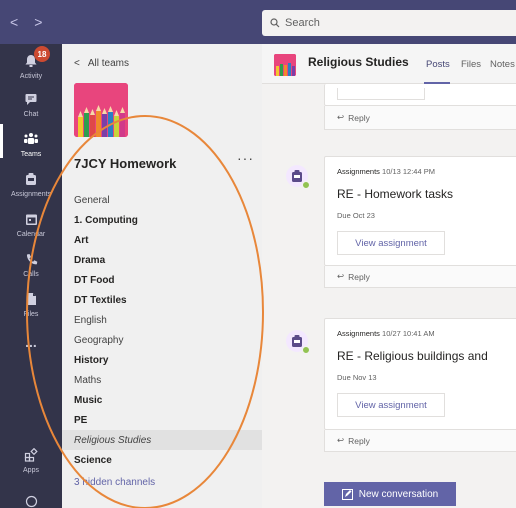 The height and width of the screenshot is (508, 516). Describe the element at coordinates (162, 380) in the screenshot. I see `channel-item-maths: Maths` at that location.